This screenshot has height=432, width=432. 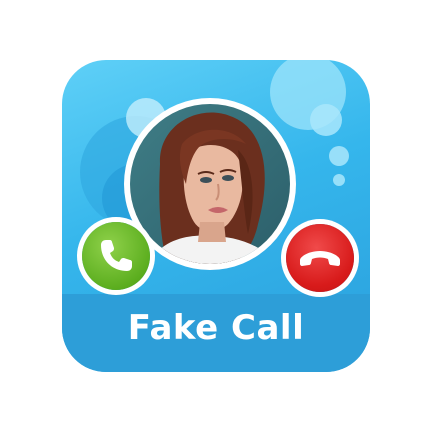 What do you see at coordinates (210, 184) in the screenshot?
I see `caller-photo` at bounding box center [210, 184].